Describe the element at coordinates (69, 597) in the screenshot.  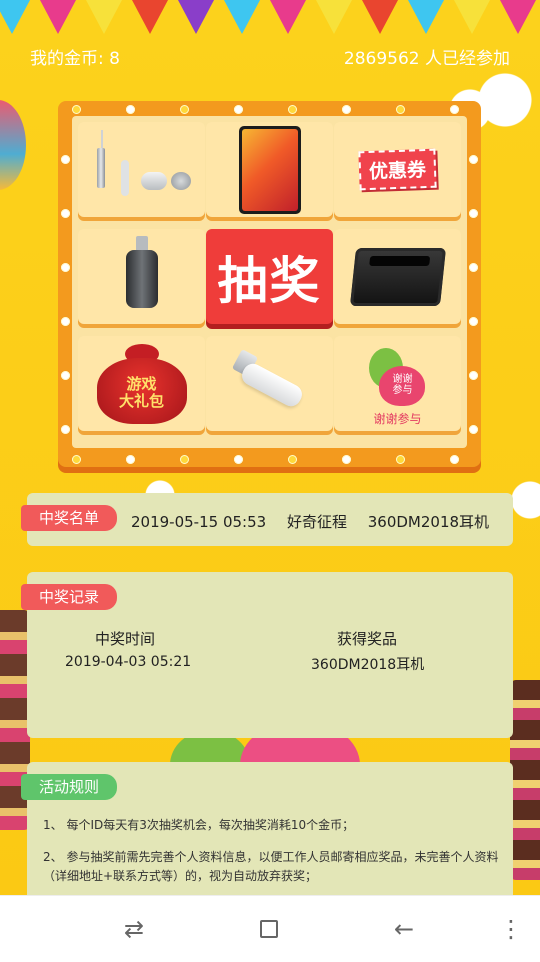
I see `records-tag: 中奖记录` at that location.